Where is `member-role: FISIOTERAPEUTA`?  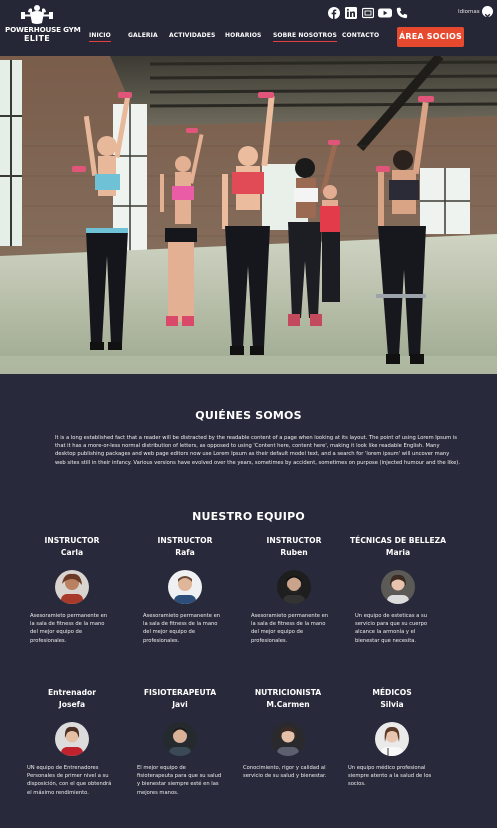 member-role: FISIOTERAPEUTA is located at coordinates (180, 692).